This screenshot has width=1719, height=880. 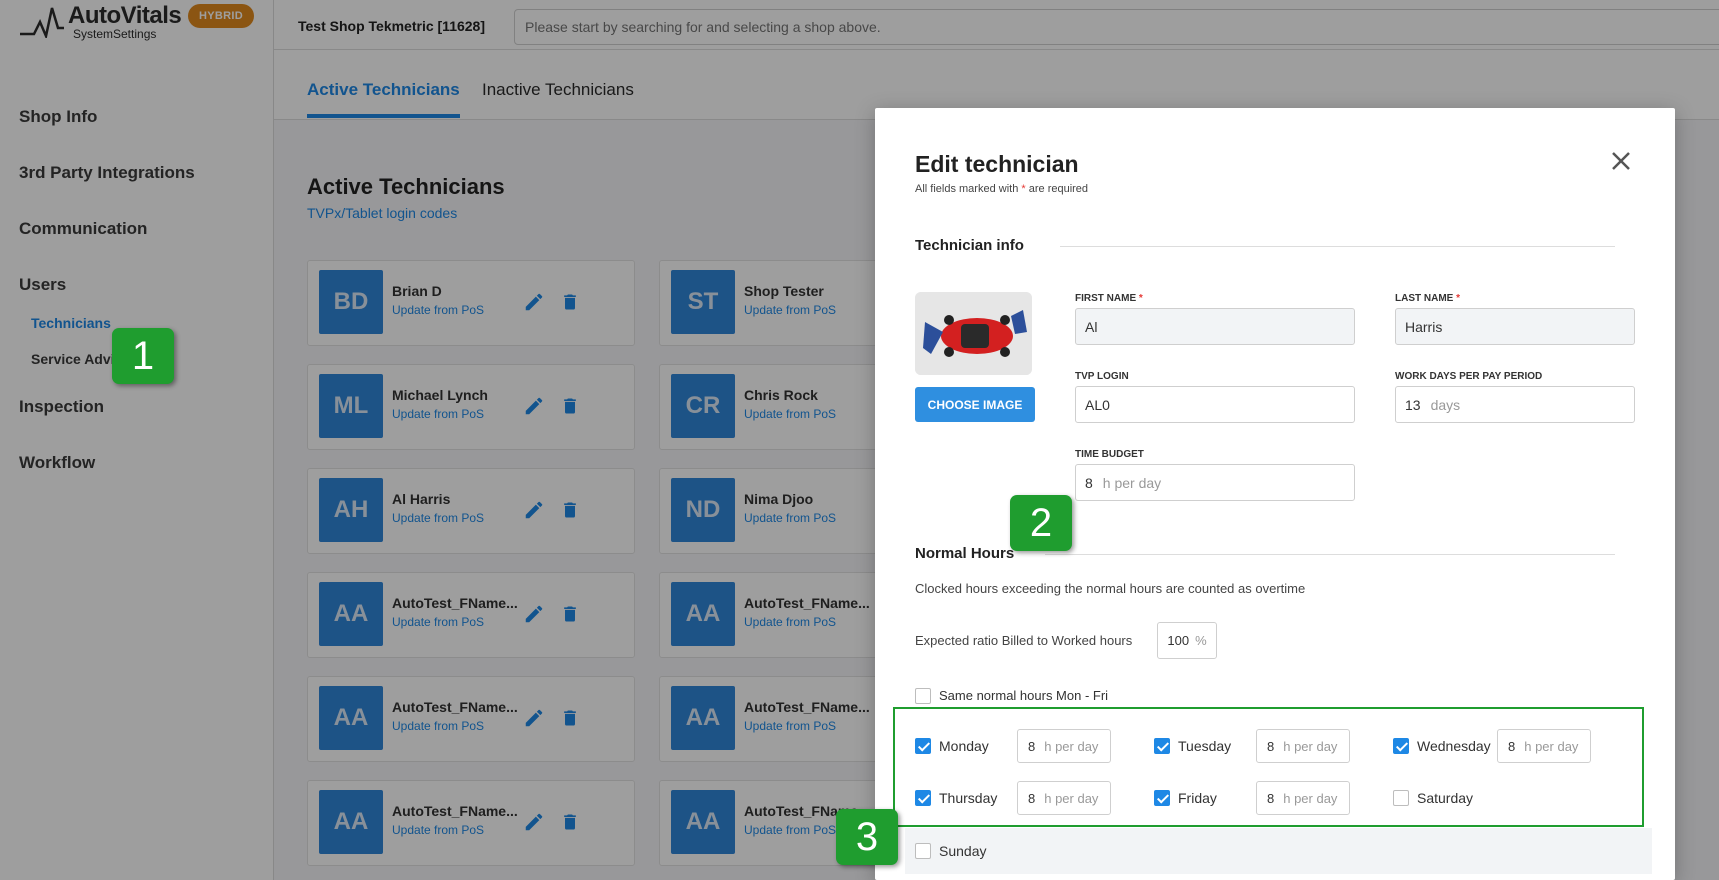 What do you see at coordinates (1278, 851) in the screenshot?
I see `sunday-row: Sunday` at bounding box center [1278, 851].